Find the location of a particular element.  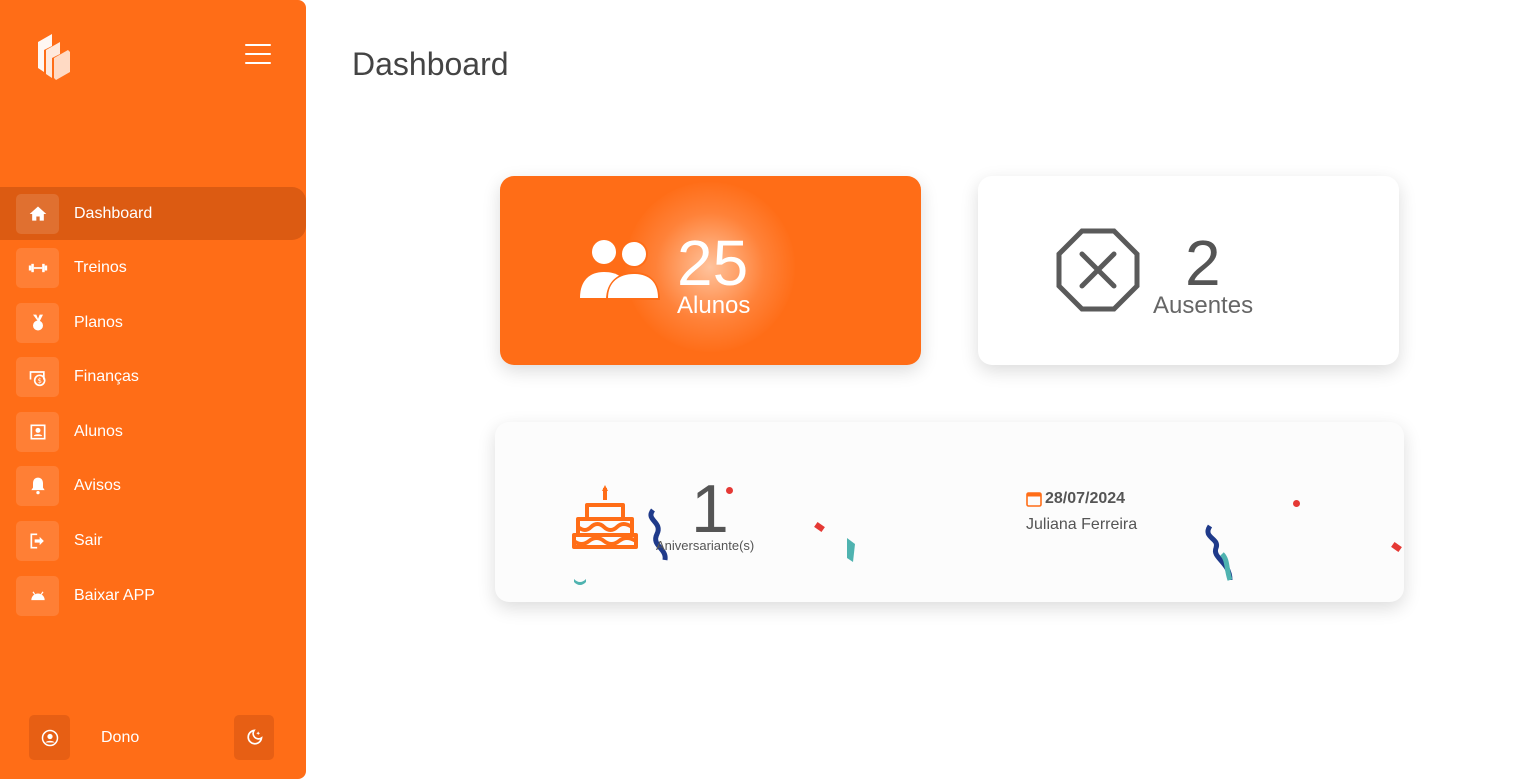

ausentes-card: 2 Ausentes is located at coordinates (1188, 270).